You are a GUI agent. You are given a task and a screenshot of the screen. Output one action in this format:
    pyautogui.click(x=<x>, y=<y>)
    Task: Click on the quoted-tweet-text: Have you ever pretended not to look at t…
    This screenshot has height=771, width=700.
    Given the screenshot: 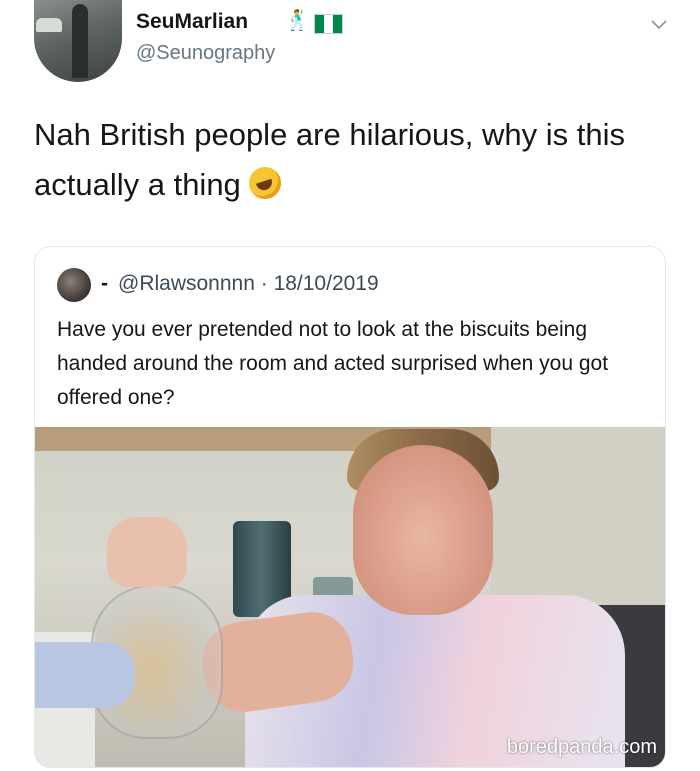 What is the action you would take?
    pyautogui.click(x=333, y=363)
    